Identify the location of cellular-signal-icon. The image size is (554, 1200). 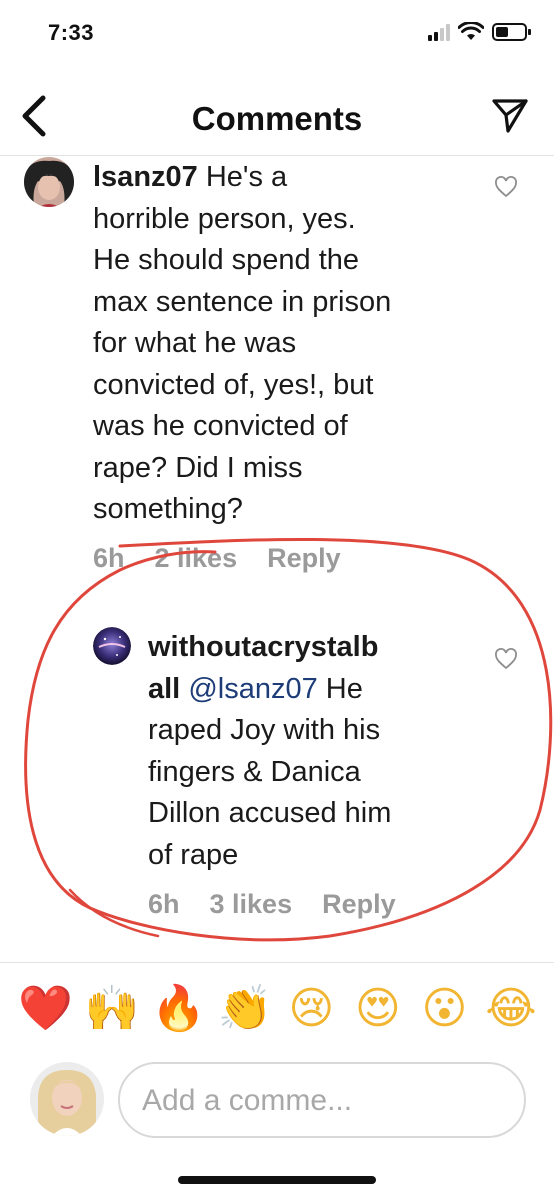
(439, 32).